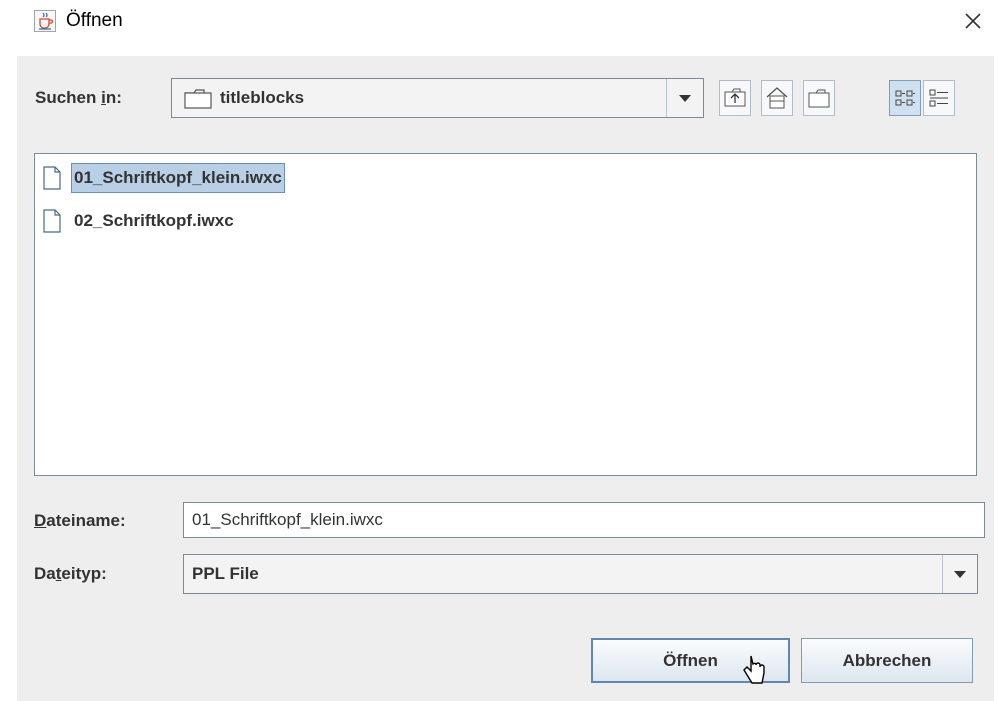  What do you see at coordinates (178, 178) in the screenshot?
I see `file-name: 01_Schriftkopf_klein.iwxc` at bounding box center [178, 178].